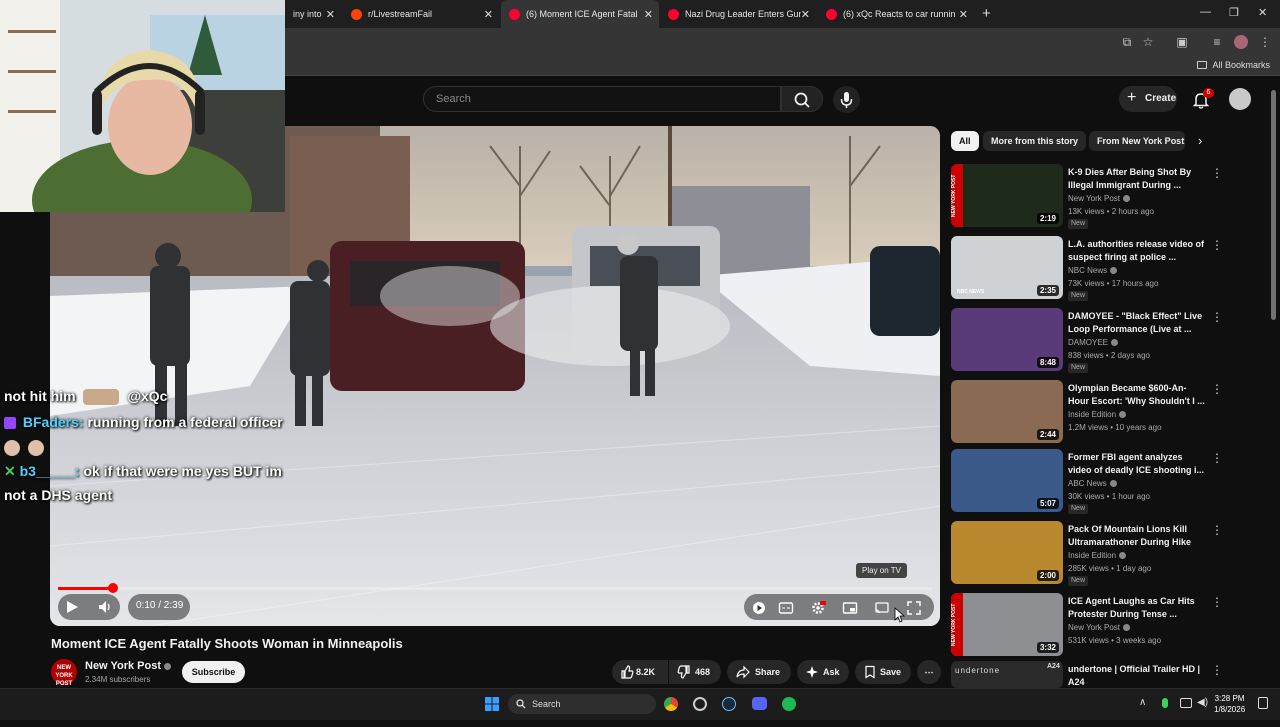 The width and height of the screenshot is (1280, 727). I want to click on progress-scrubber, so click(113, 588).